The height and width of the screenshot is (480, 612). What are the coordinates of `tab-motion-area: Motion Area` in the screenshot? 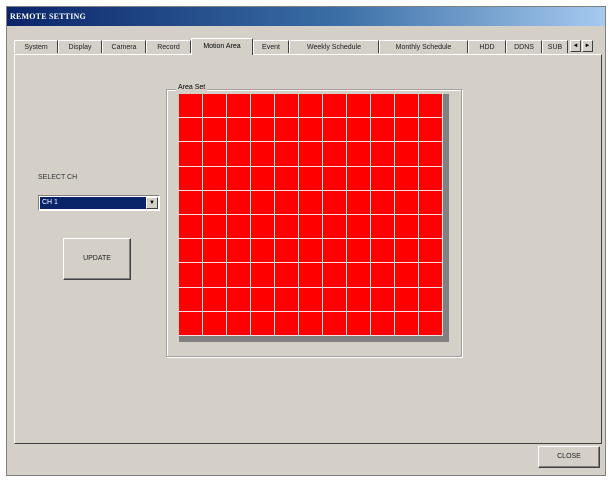 It's located at (222, 46).